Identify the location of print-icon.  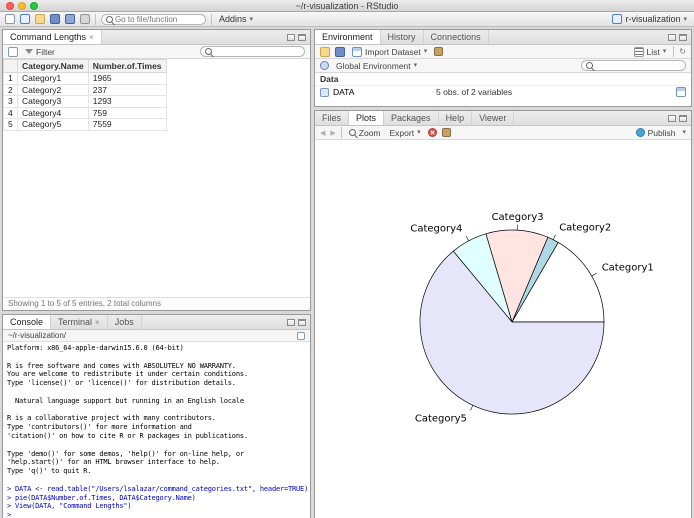
(85, 19).